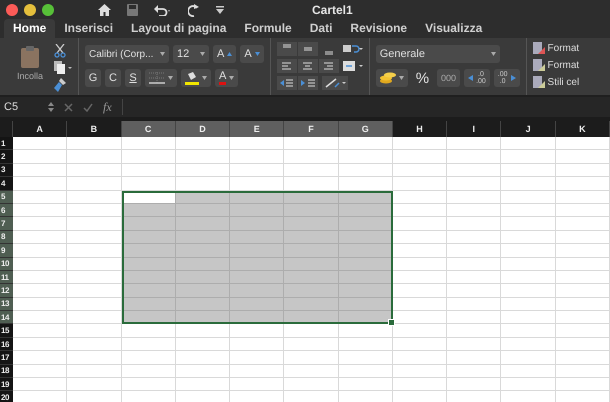 The height and width of the screenshot is (402, 610). I want to click on percent-button: %, so click(423, 78).